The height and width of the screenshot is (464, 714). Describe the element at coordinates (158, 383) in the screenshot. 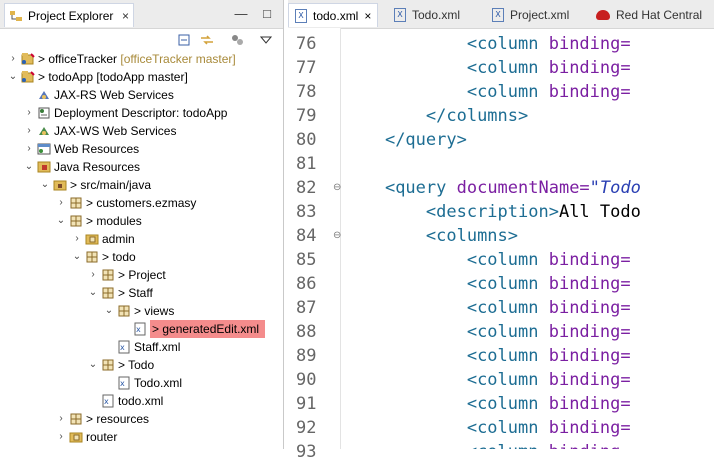

I see `tree-item-label: Todo.xml` at that location.